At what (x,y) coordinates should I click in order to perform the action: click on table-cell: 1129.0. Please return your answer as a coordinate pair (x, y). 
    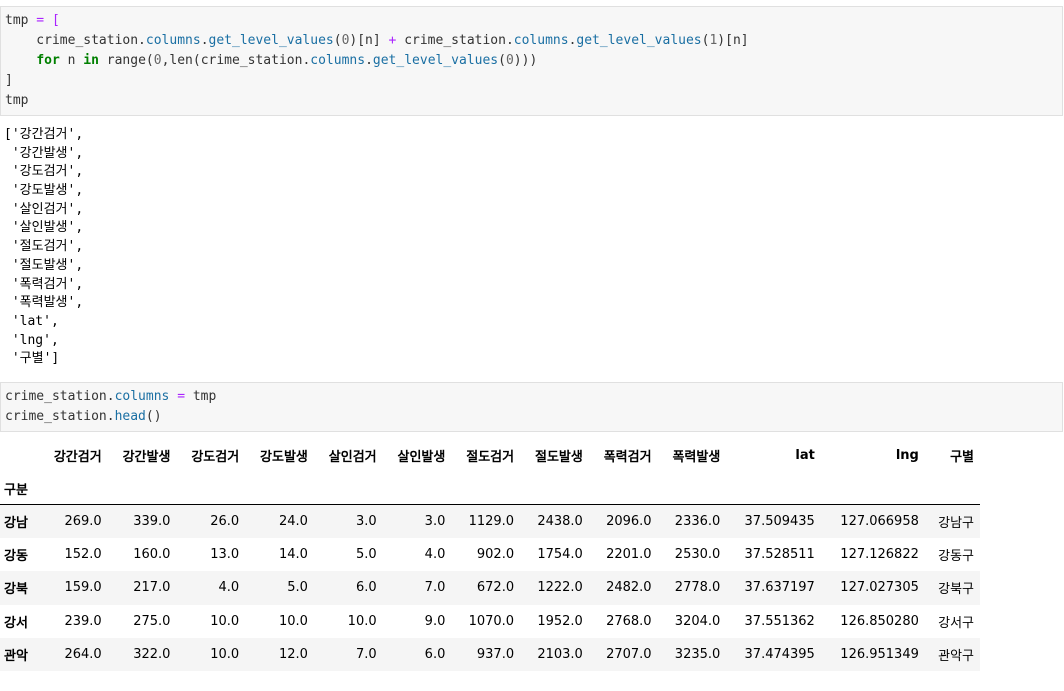
    Looking at the image, I should click on (491, 521).